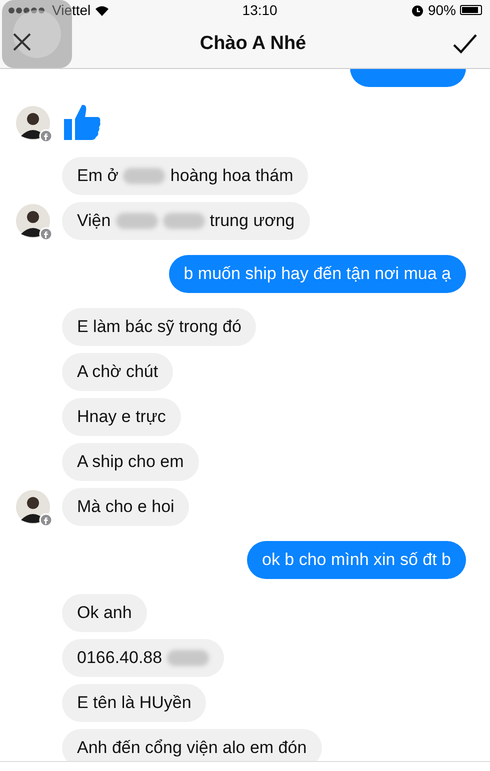 This screenshot has height=771, width=490. I want to click on battery-percent: 90%, so click(442, 10).